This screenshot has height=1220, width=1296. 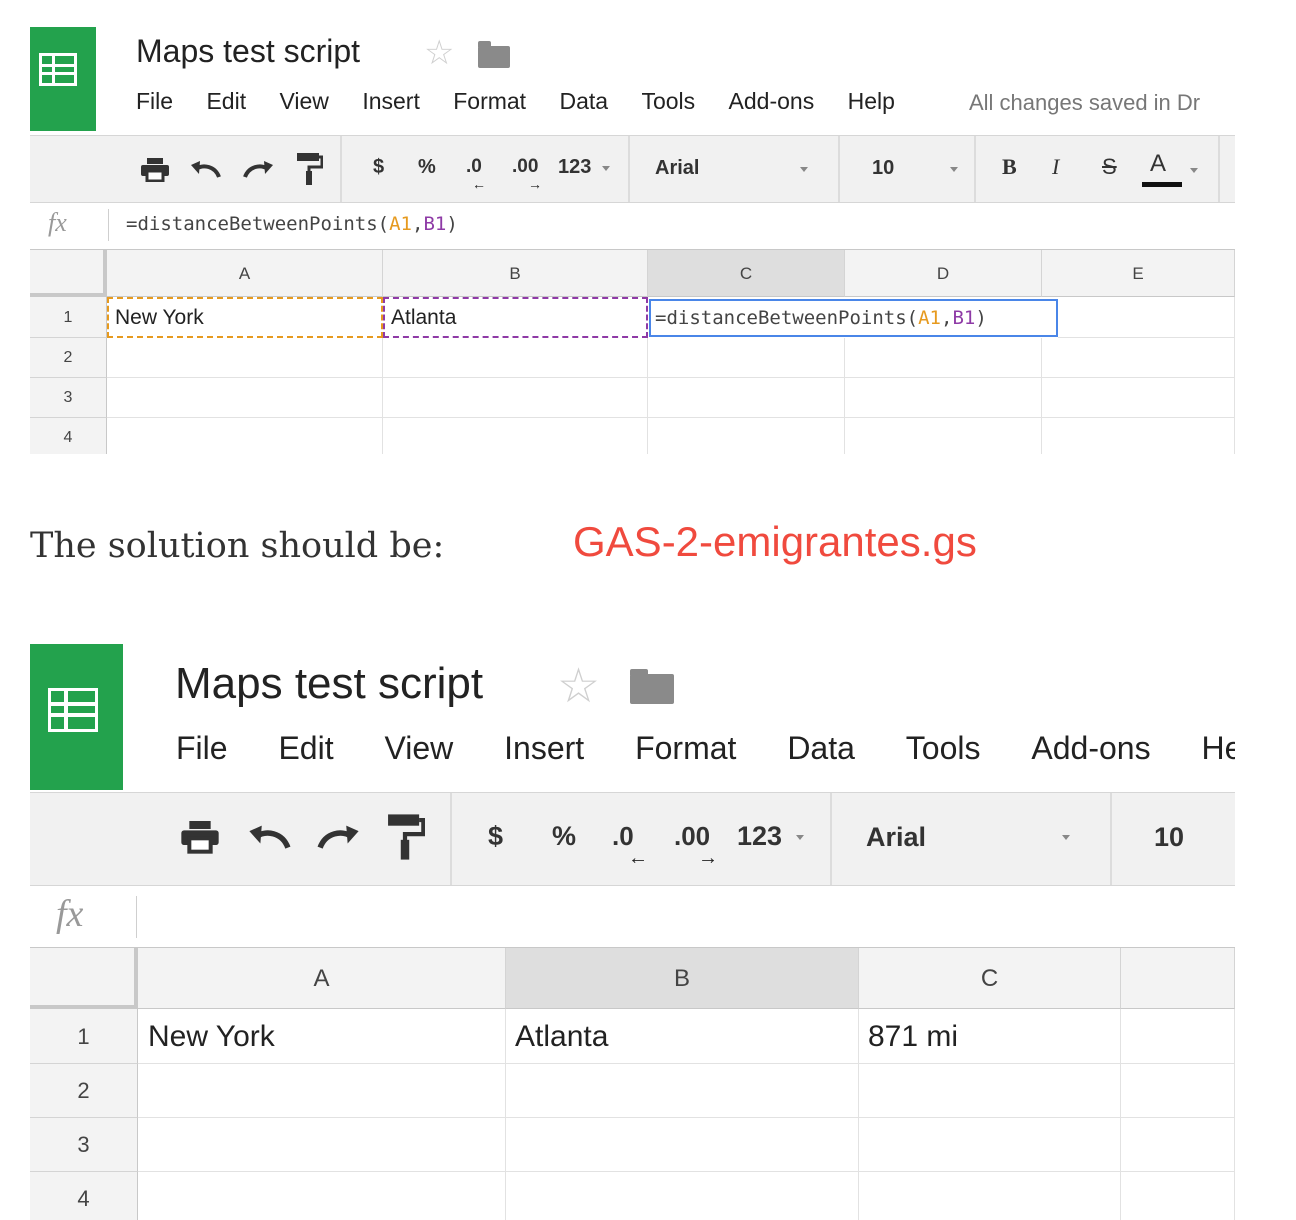 I want to click on text-color-button: A, so click(x=1158, y=164).